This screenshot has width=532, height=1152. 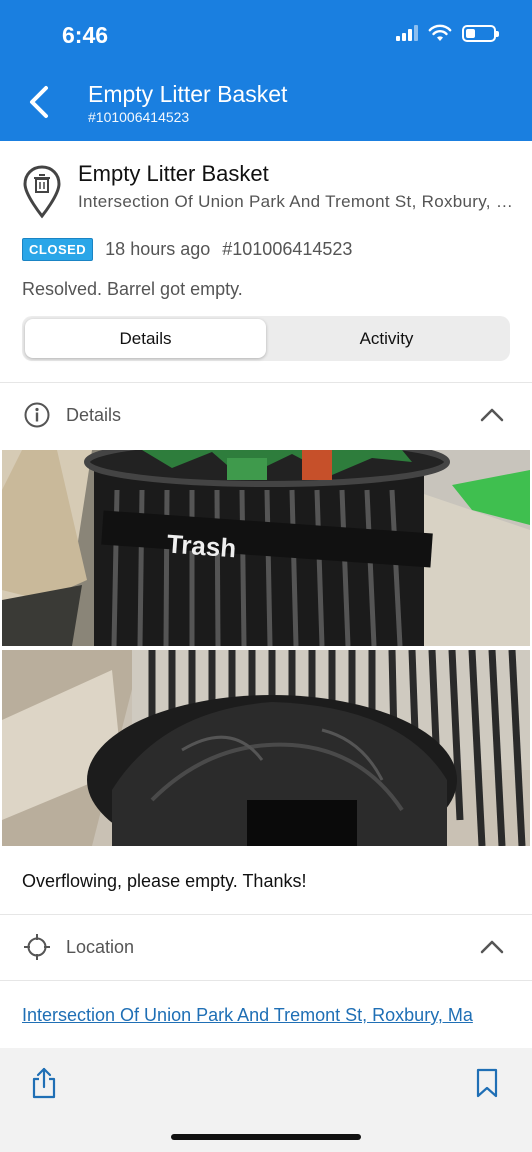 What do you see at coordinates (440, 32) in the screenshot?
I see `wifi-icon` at bounding box center [440, 32].